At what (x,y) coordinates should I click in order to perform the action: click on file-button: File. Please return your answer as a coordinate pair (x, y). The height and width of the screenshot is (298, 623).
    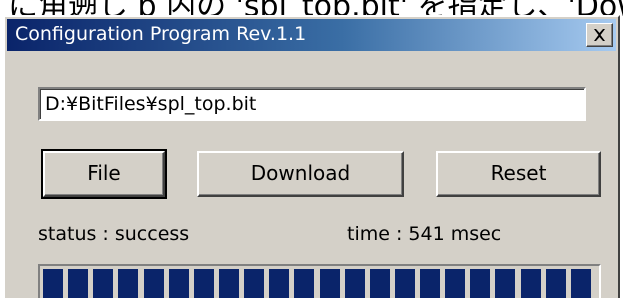
    Looking at the image, I should click on (104, 174).